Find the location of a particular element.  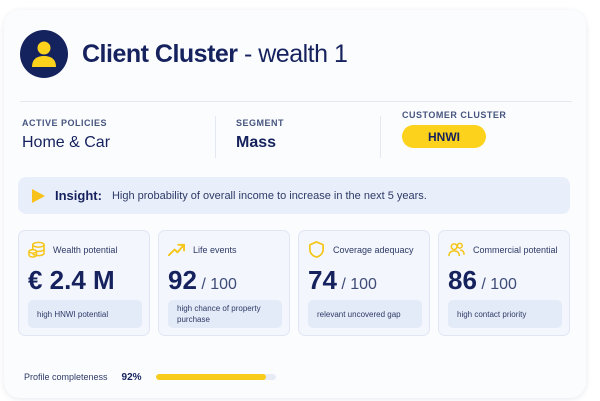

profile-completeness-label: Profile completeness is located at coordinates (66, 377).